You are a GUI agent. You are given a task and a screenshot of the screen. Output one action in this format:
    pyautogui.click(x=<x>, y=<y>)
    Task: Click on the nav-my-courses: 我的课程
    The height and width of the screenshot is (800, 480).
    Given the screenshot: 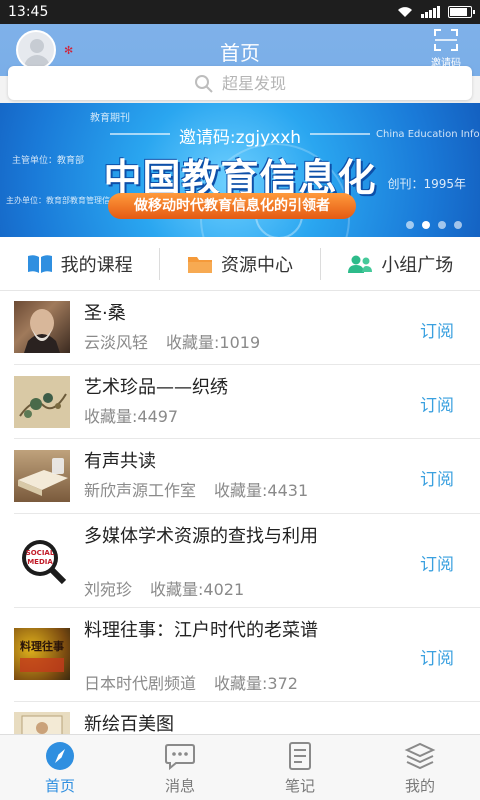 What is the action you would take?
    pyautogui.click(x=79, y=264)
    